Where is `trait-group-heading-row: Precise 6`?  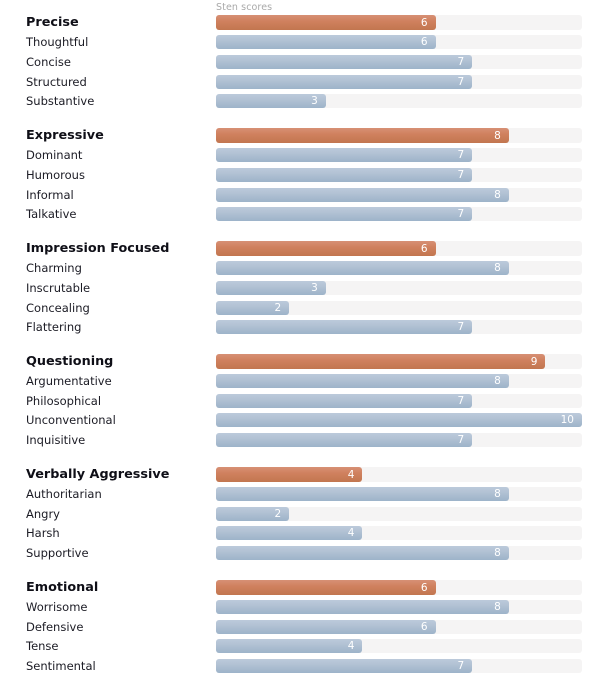 trait-group-heading-row: Precise 6 is located at coordinates (300, 23).